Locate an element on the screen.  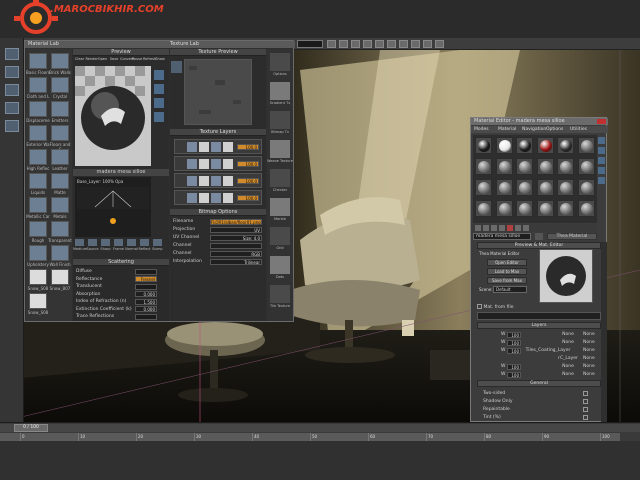
preview-editor-header: Preview & Mat. Editor is located at coordinates (539, 245).